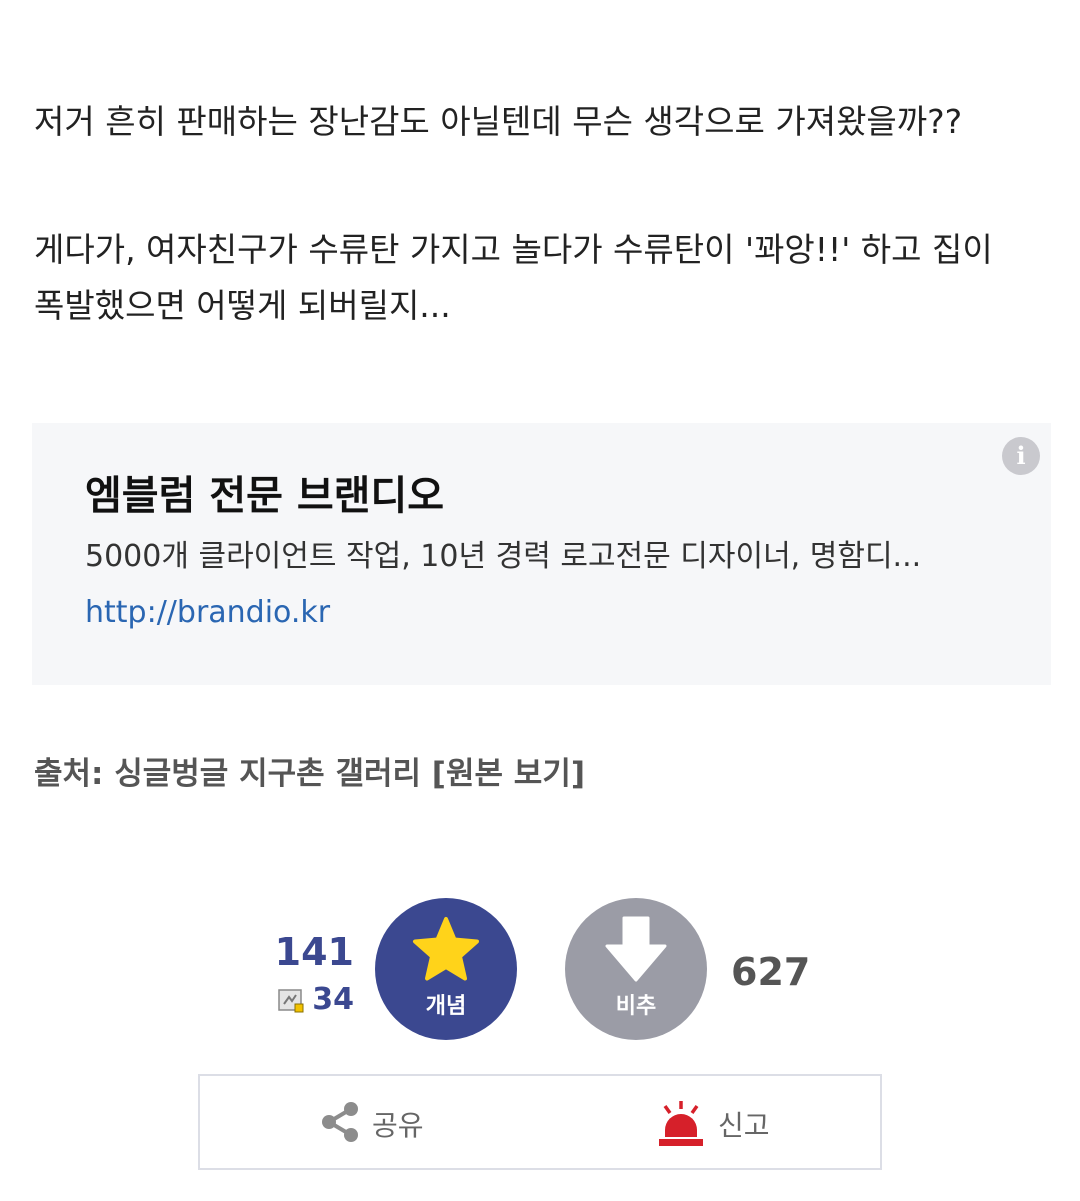  What do you see at coordinates (636, 1006) in the screenshot?
I see `vote-down-label: 비추` at bounding box center [636, 1006].